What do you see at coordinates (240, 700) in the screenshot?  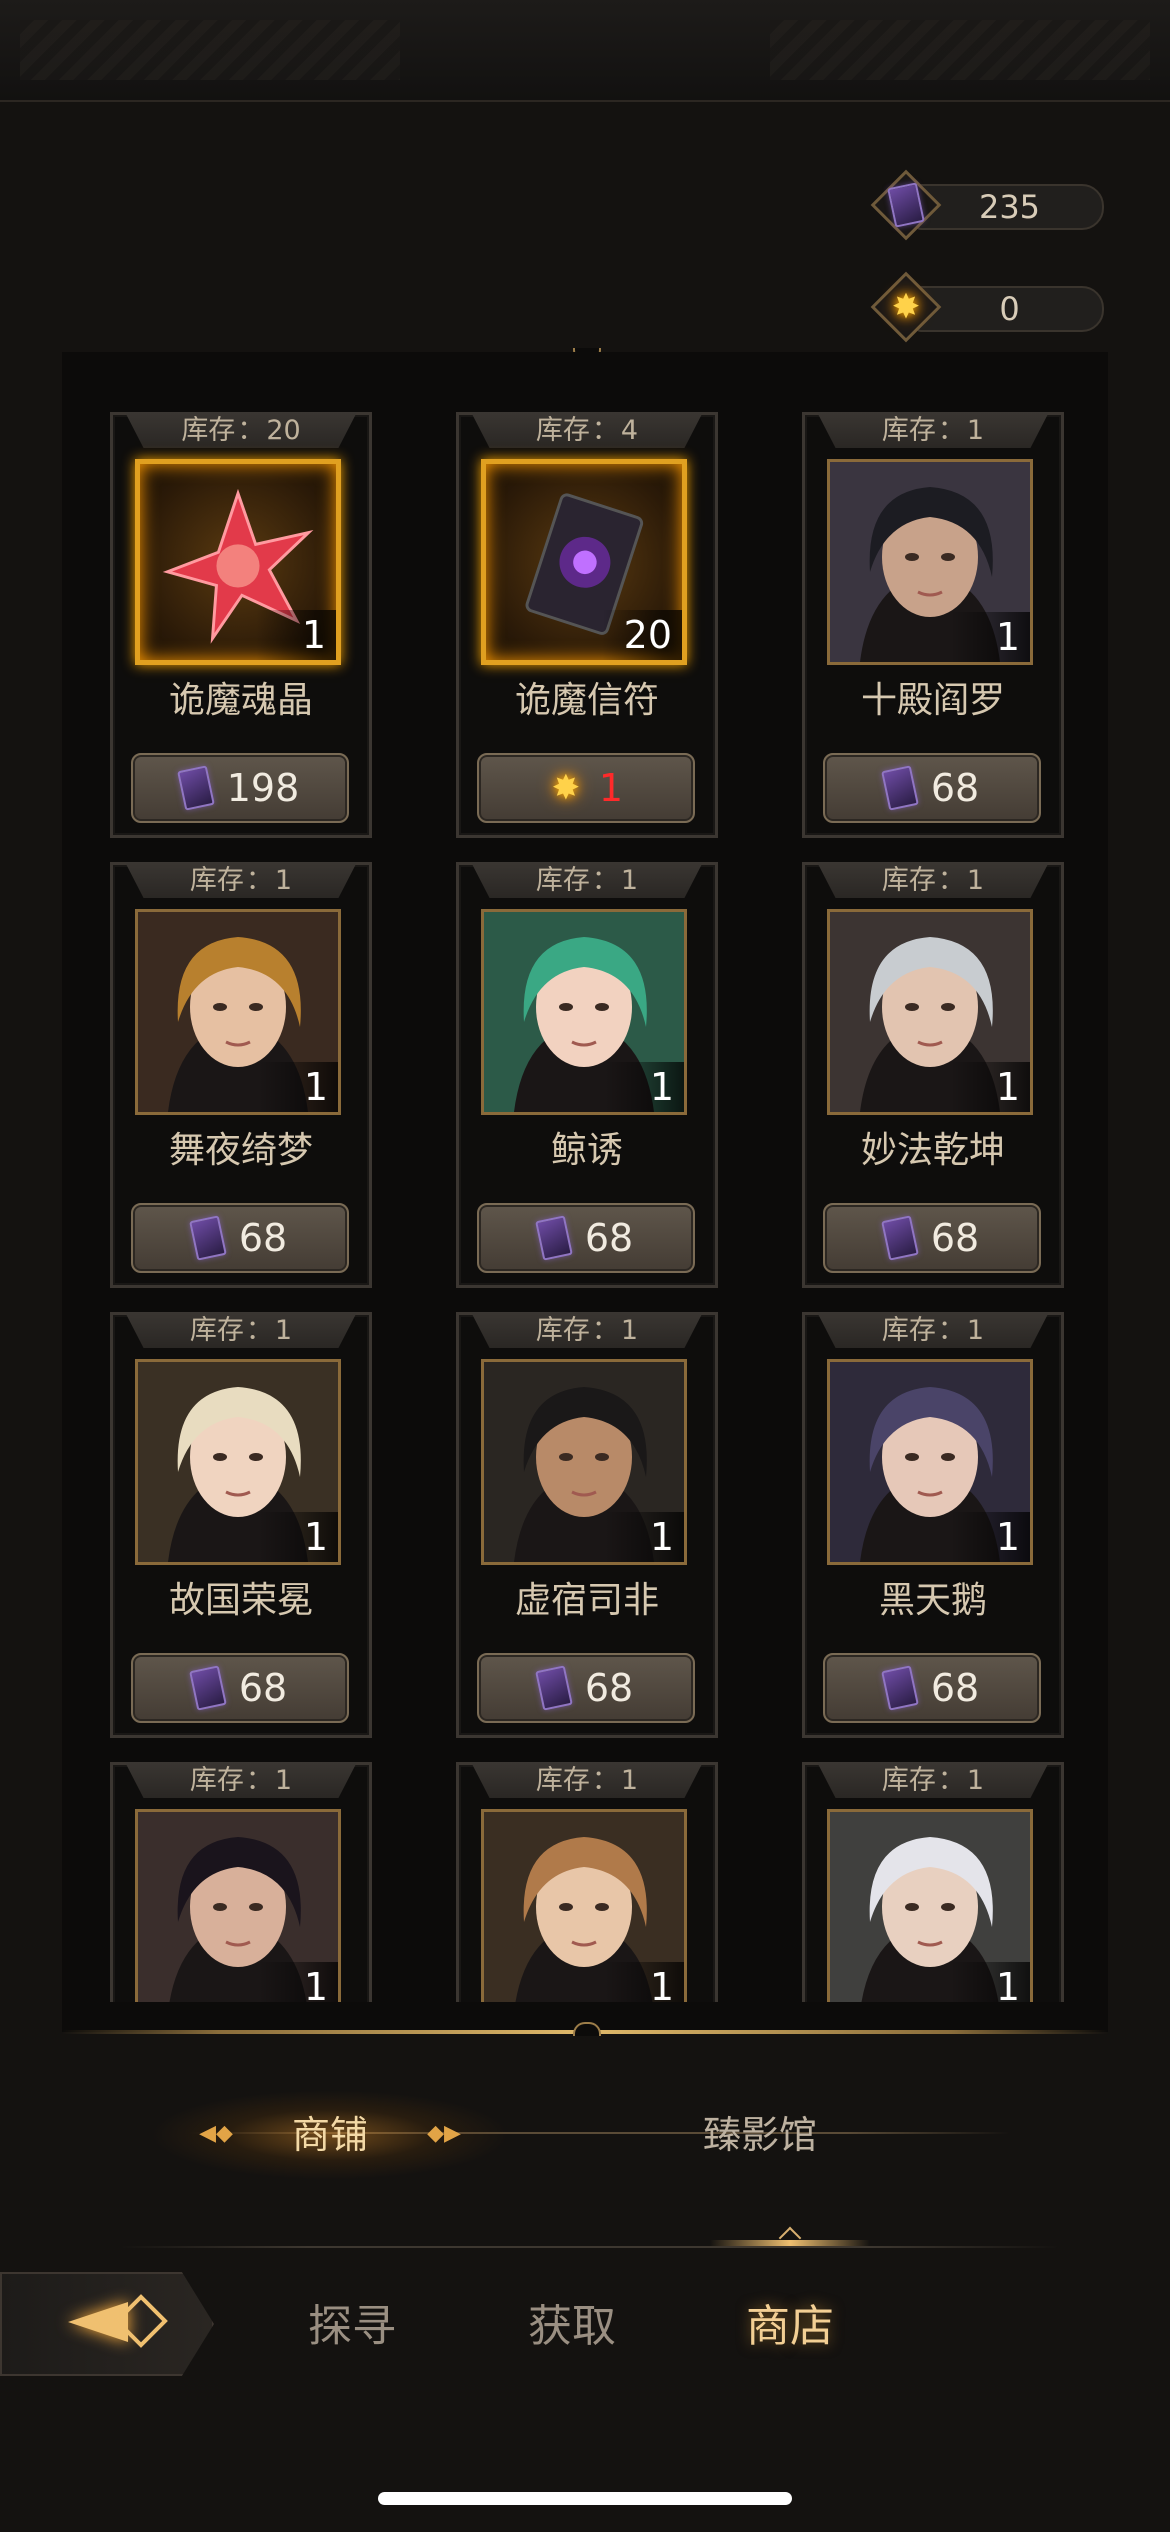 I see `item-name: 诡魔魂晶` at bounding box center [240, 700].